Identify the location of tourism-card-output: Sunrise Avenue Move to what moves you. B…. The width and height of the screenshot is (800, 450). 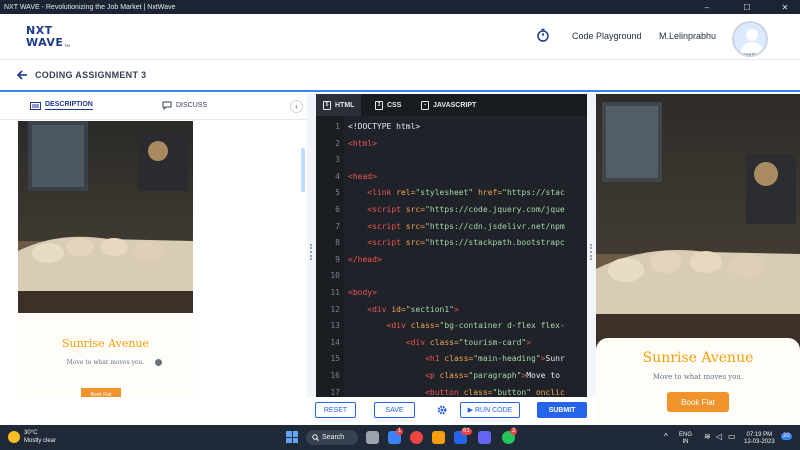
(698, 381).